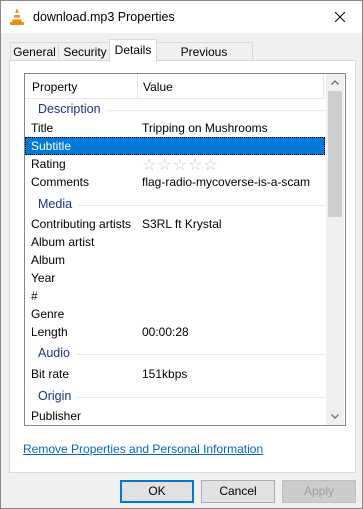 This screenshot has height=509, width=363. Describe the element at coordinates (42, 128) in the screenshot. I see `property-name: Title` at that location.